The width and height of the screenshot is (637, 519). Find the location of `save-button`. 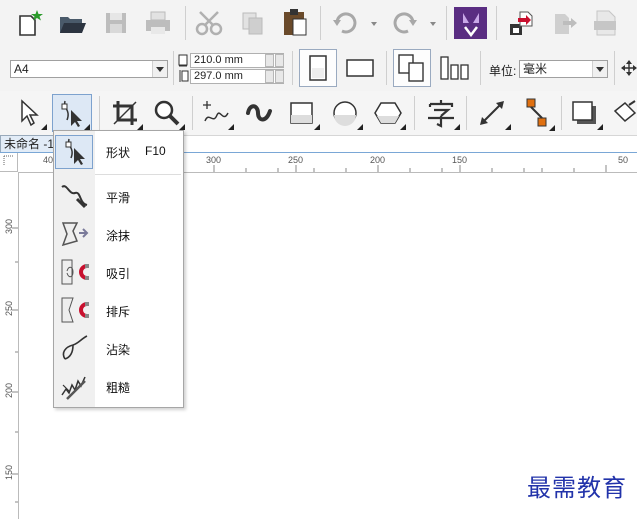

save-button is located at coordinates (116, 23).